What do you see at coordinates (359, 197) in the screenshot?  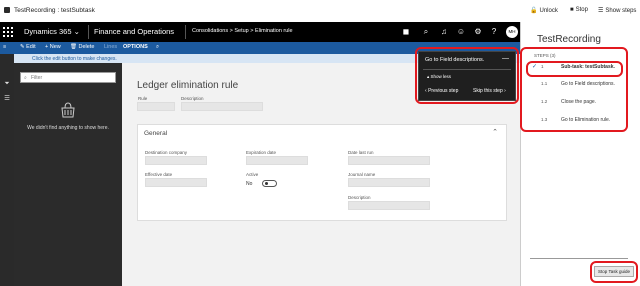 I see `description2-label: Description` at bounding box center [359, 197].